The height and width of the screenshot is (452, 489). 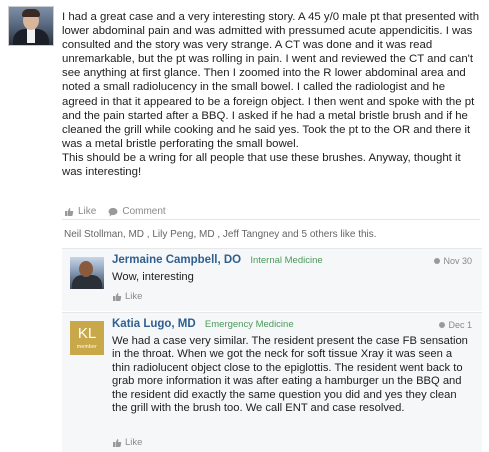 I want to click on avatar-member-tag: member, so click(x=87, y=347).